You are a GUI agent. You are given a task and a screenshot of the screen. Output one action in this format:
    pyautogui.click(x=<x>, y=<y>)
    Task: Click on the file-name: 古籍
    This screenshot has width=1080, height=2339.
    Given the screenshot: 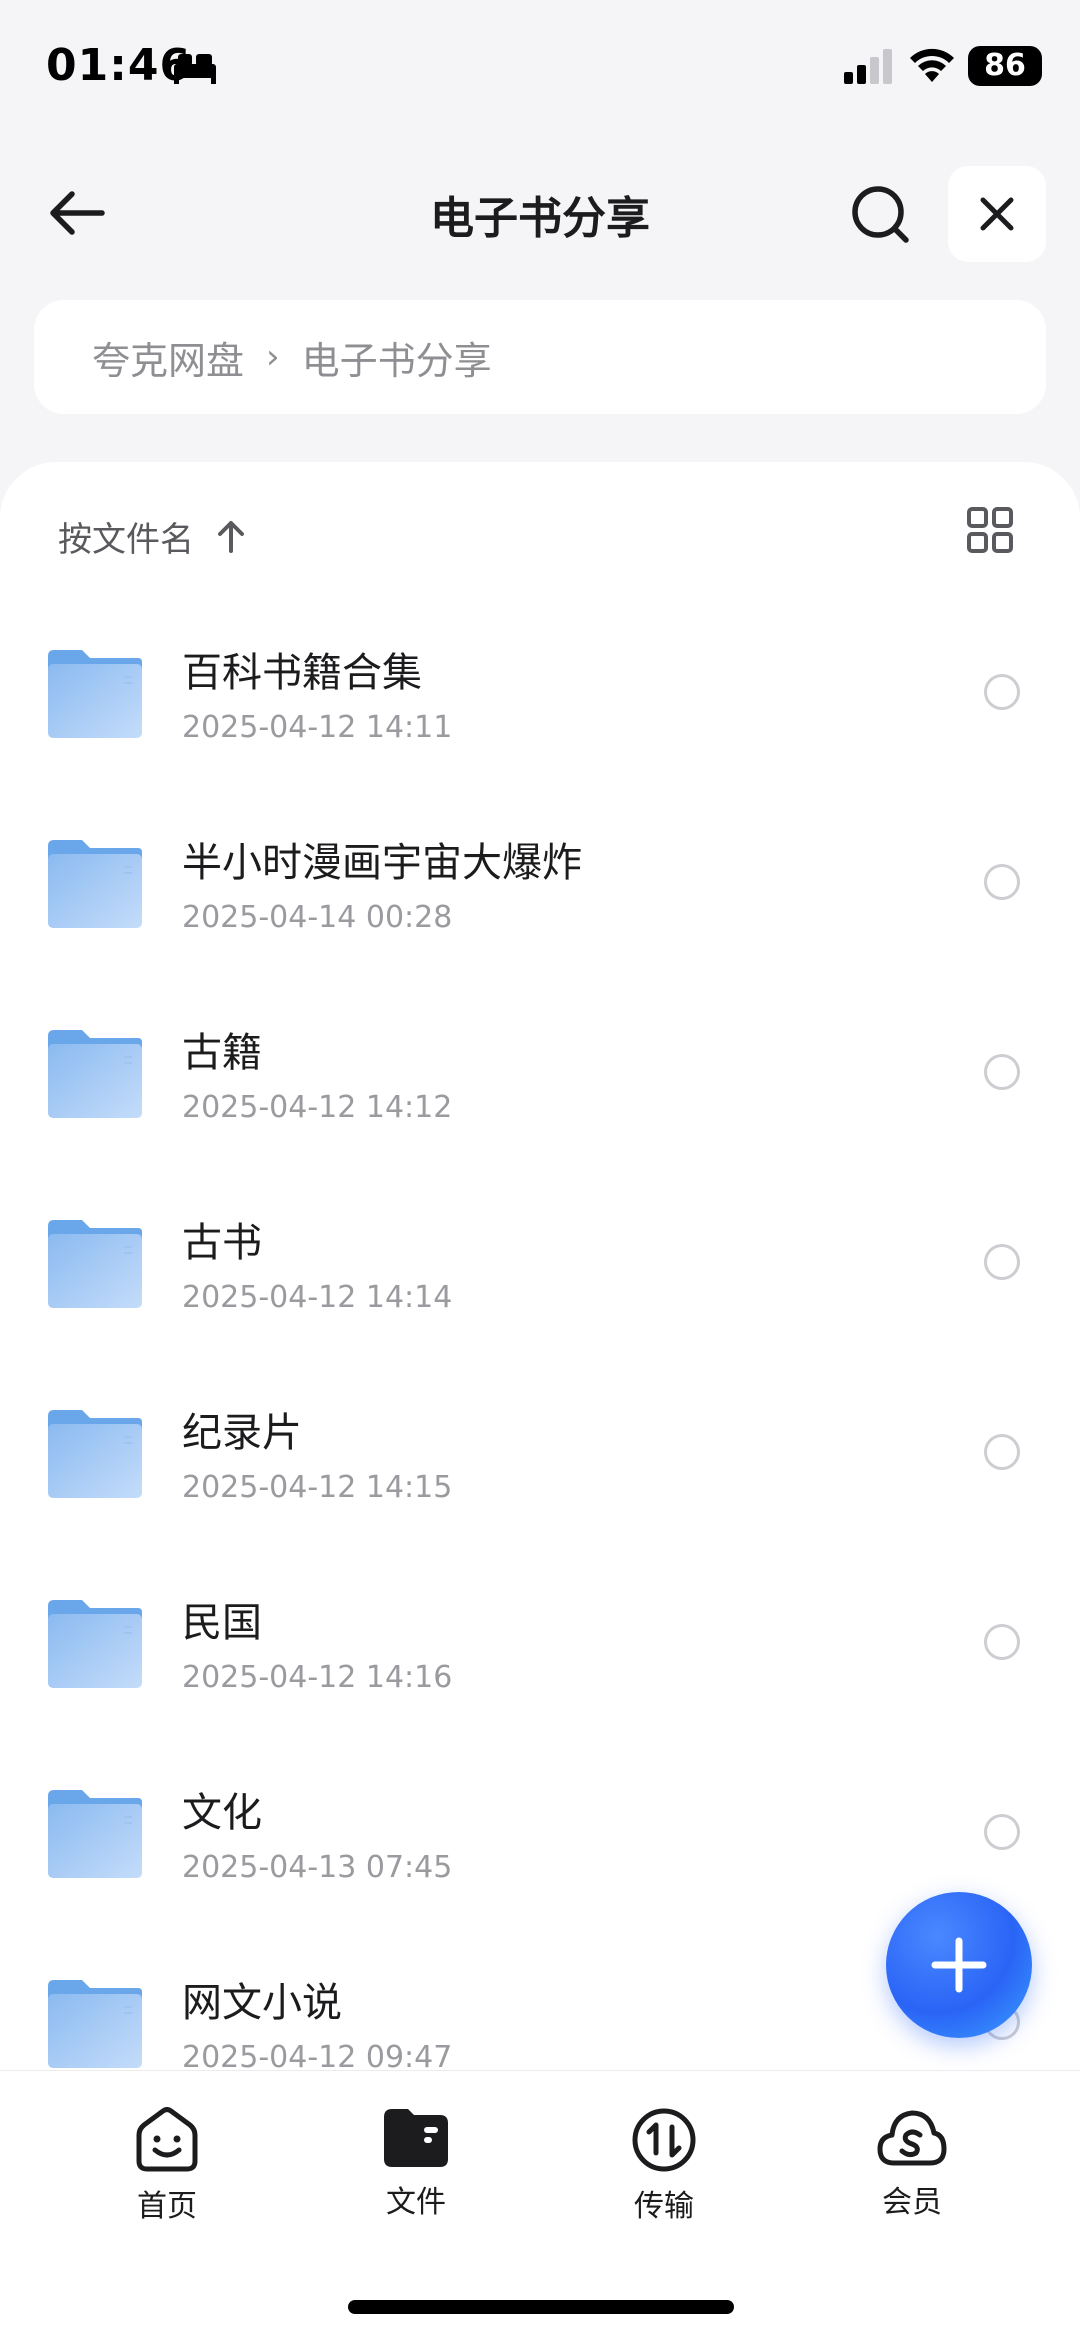 What is the action you would take?
    pyautogui.click(x=222, y=1053)
    